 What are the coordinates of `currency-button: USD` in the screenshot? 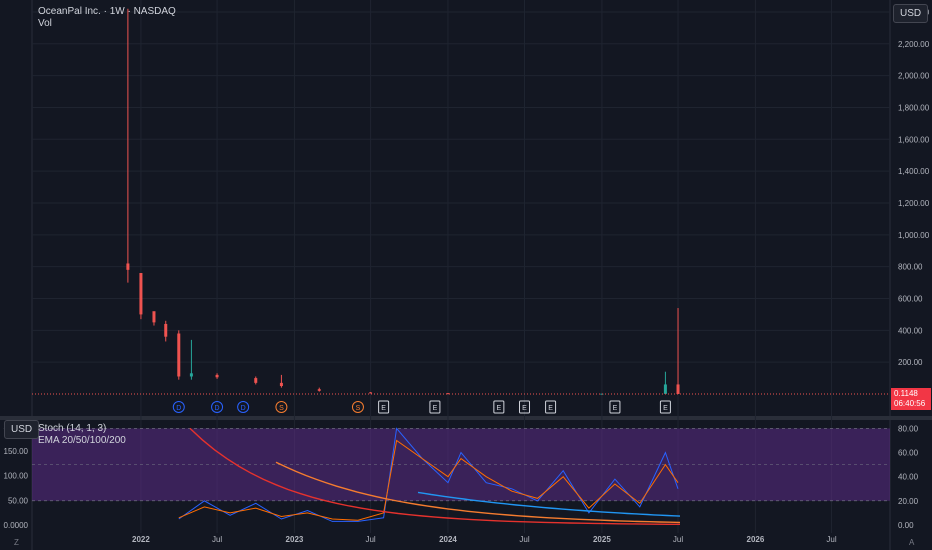 It's located at (911, 13).